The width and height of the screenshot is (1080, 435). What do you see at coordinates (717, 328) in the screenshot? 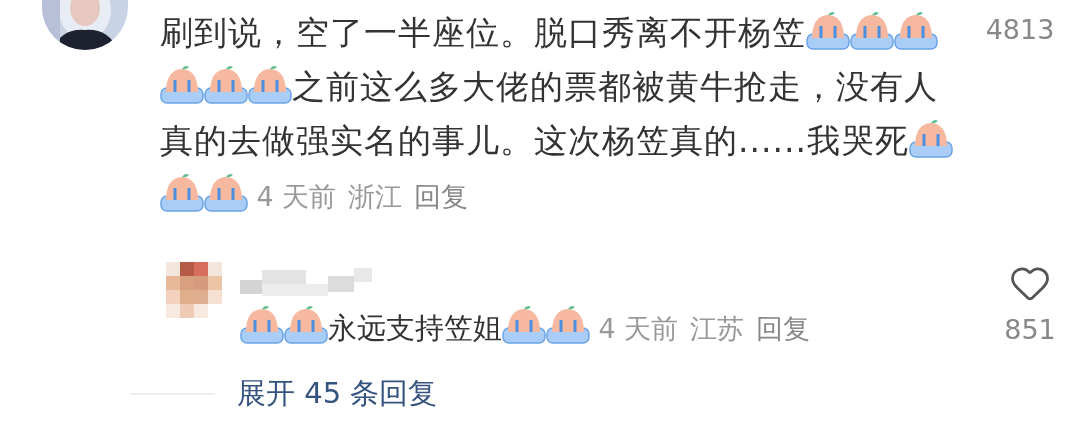
I see `reply-location: 江苏` at bounding box center [717, 328].